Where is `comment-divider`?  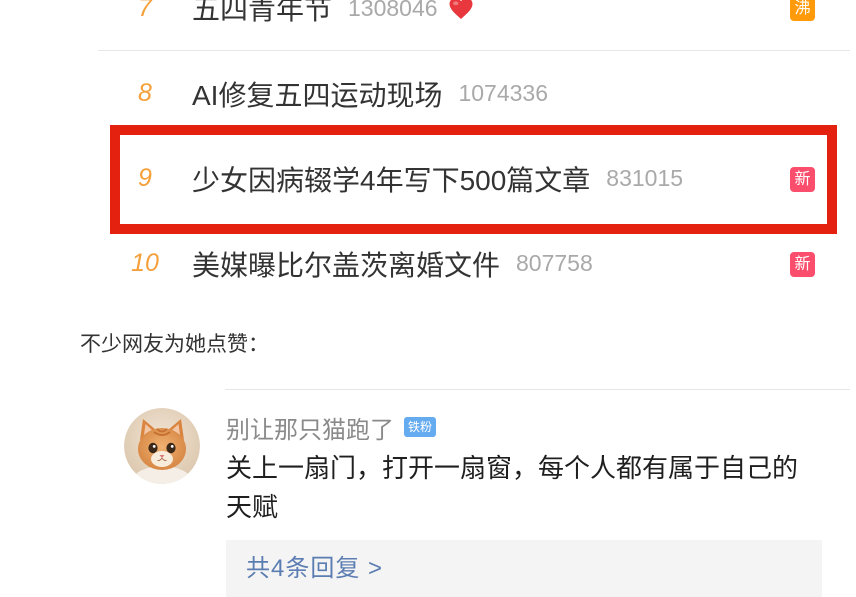
comment-divider is located at coordinates (537, 389).